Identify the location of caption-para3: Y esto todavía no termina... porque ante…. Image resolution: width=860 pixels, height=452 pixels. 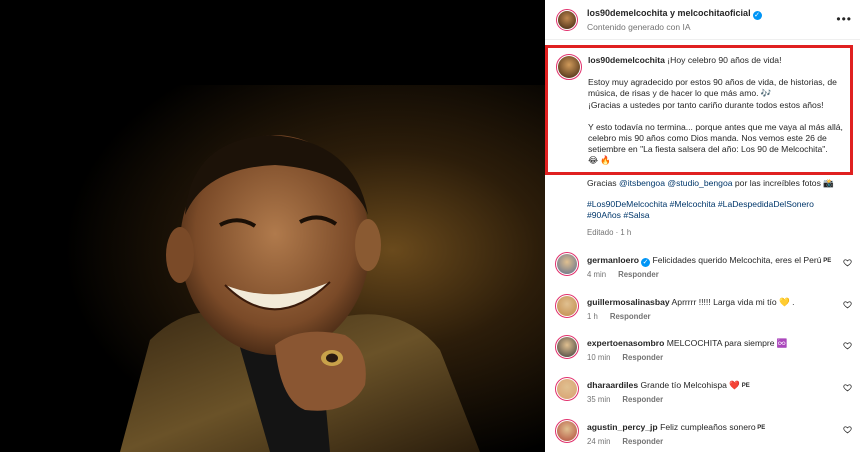
(715, 138).